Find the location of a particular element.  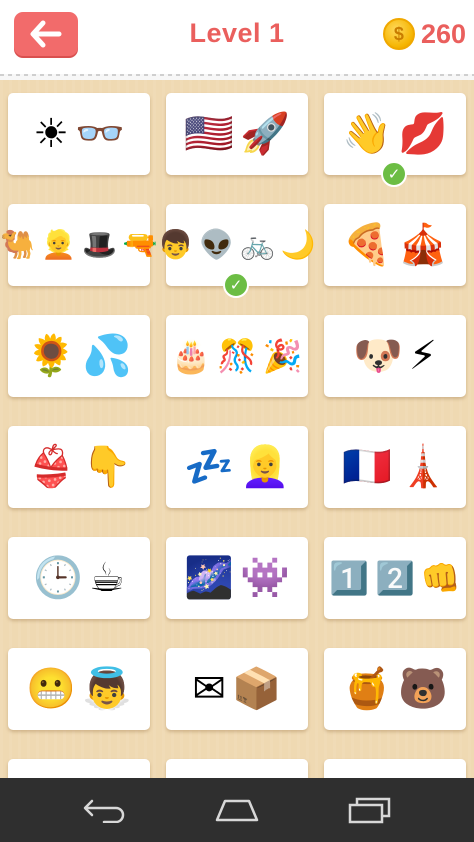

emoji-clue: 👱‍♀ is located at coordinates (265, 467).